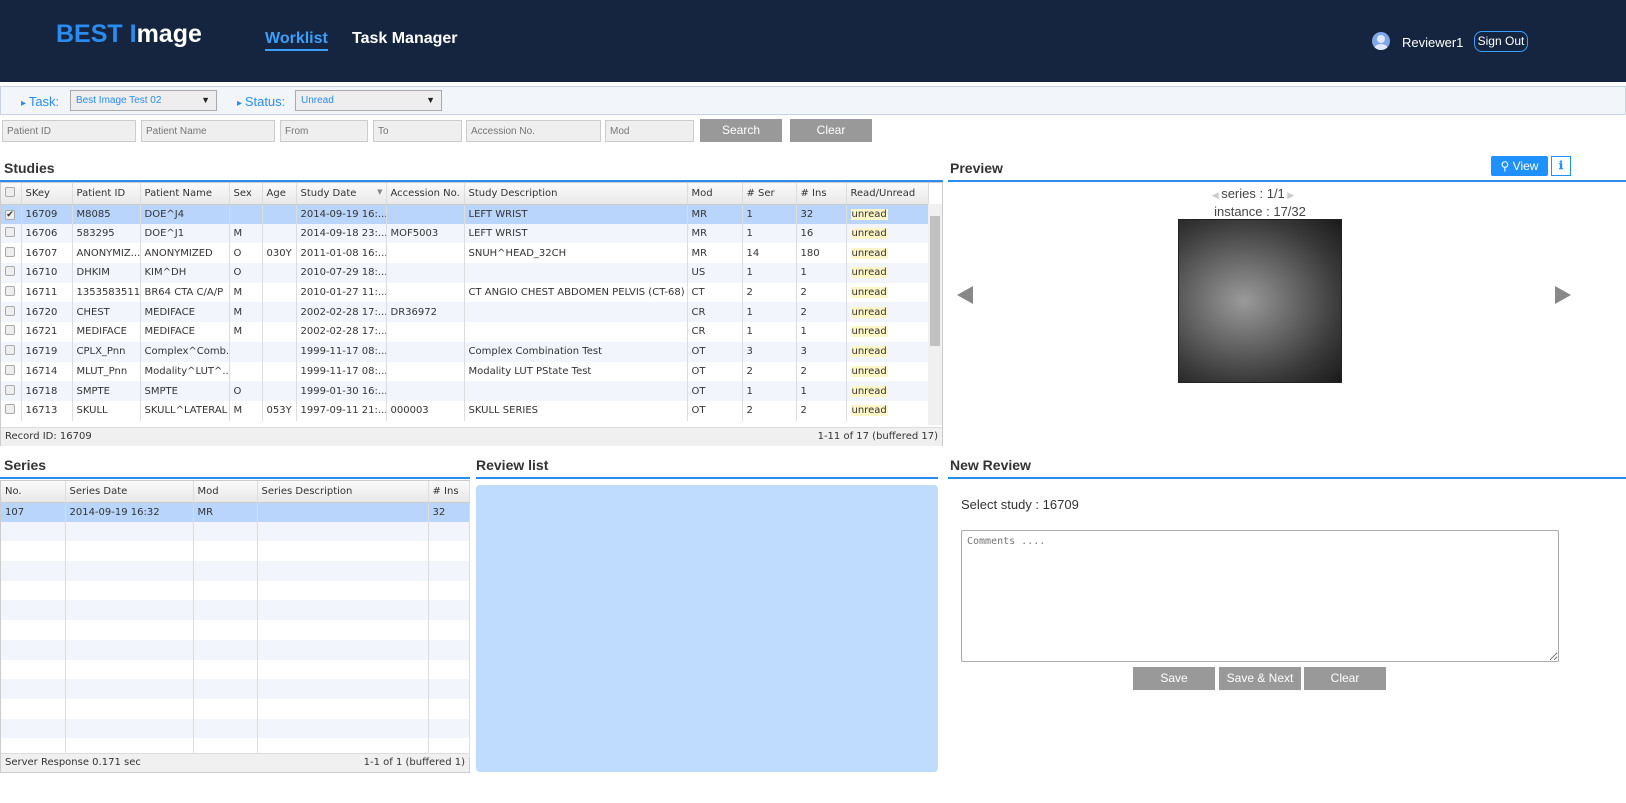 The width and height of the screenshot is (1626, 803). I want to click on column-header: Accession No., so click(425, 194).